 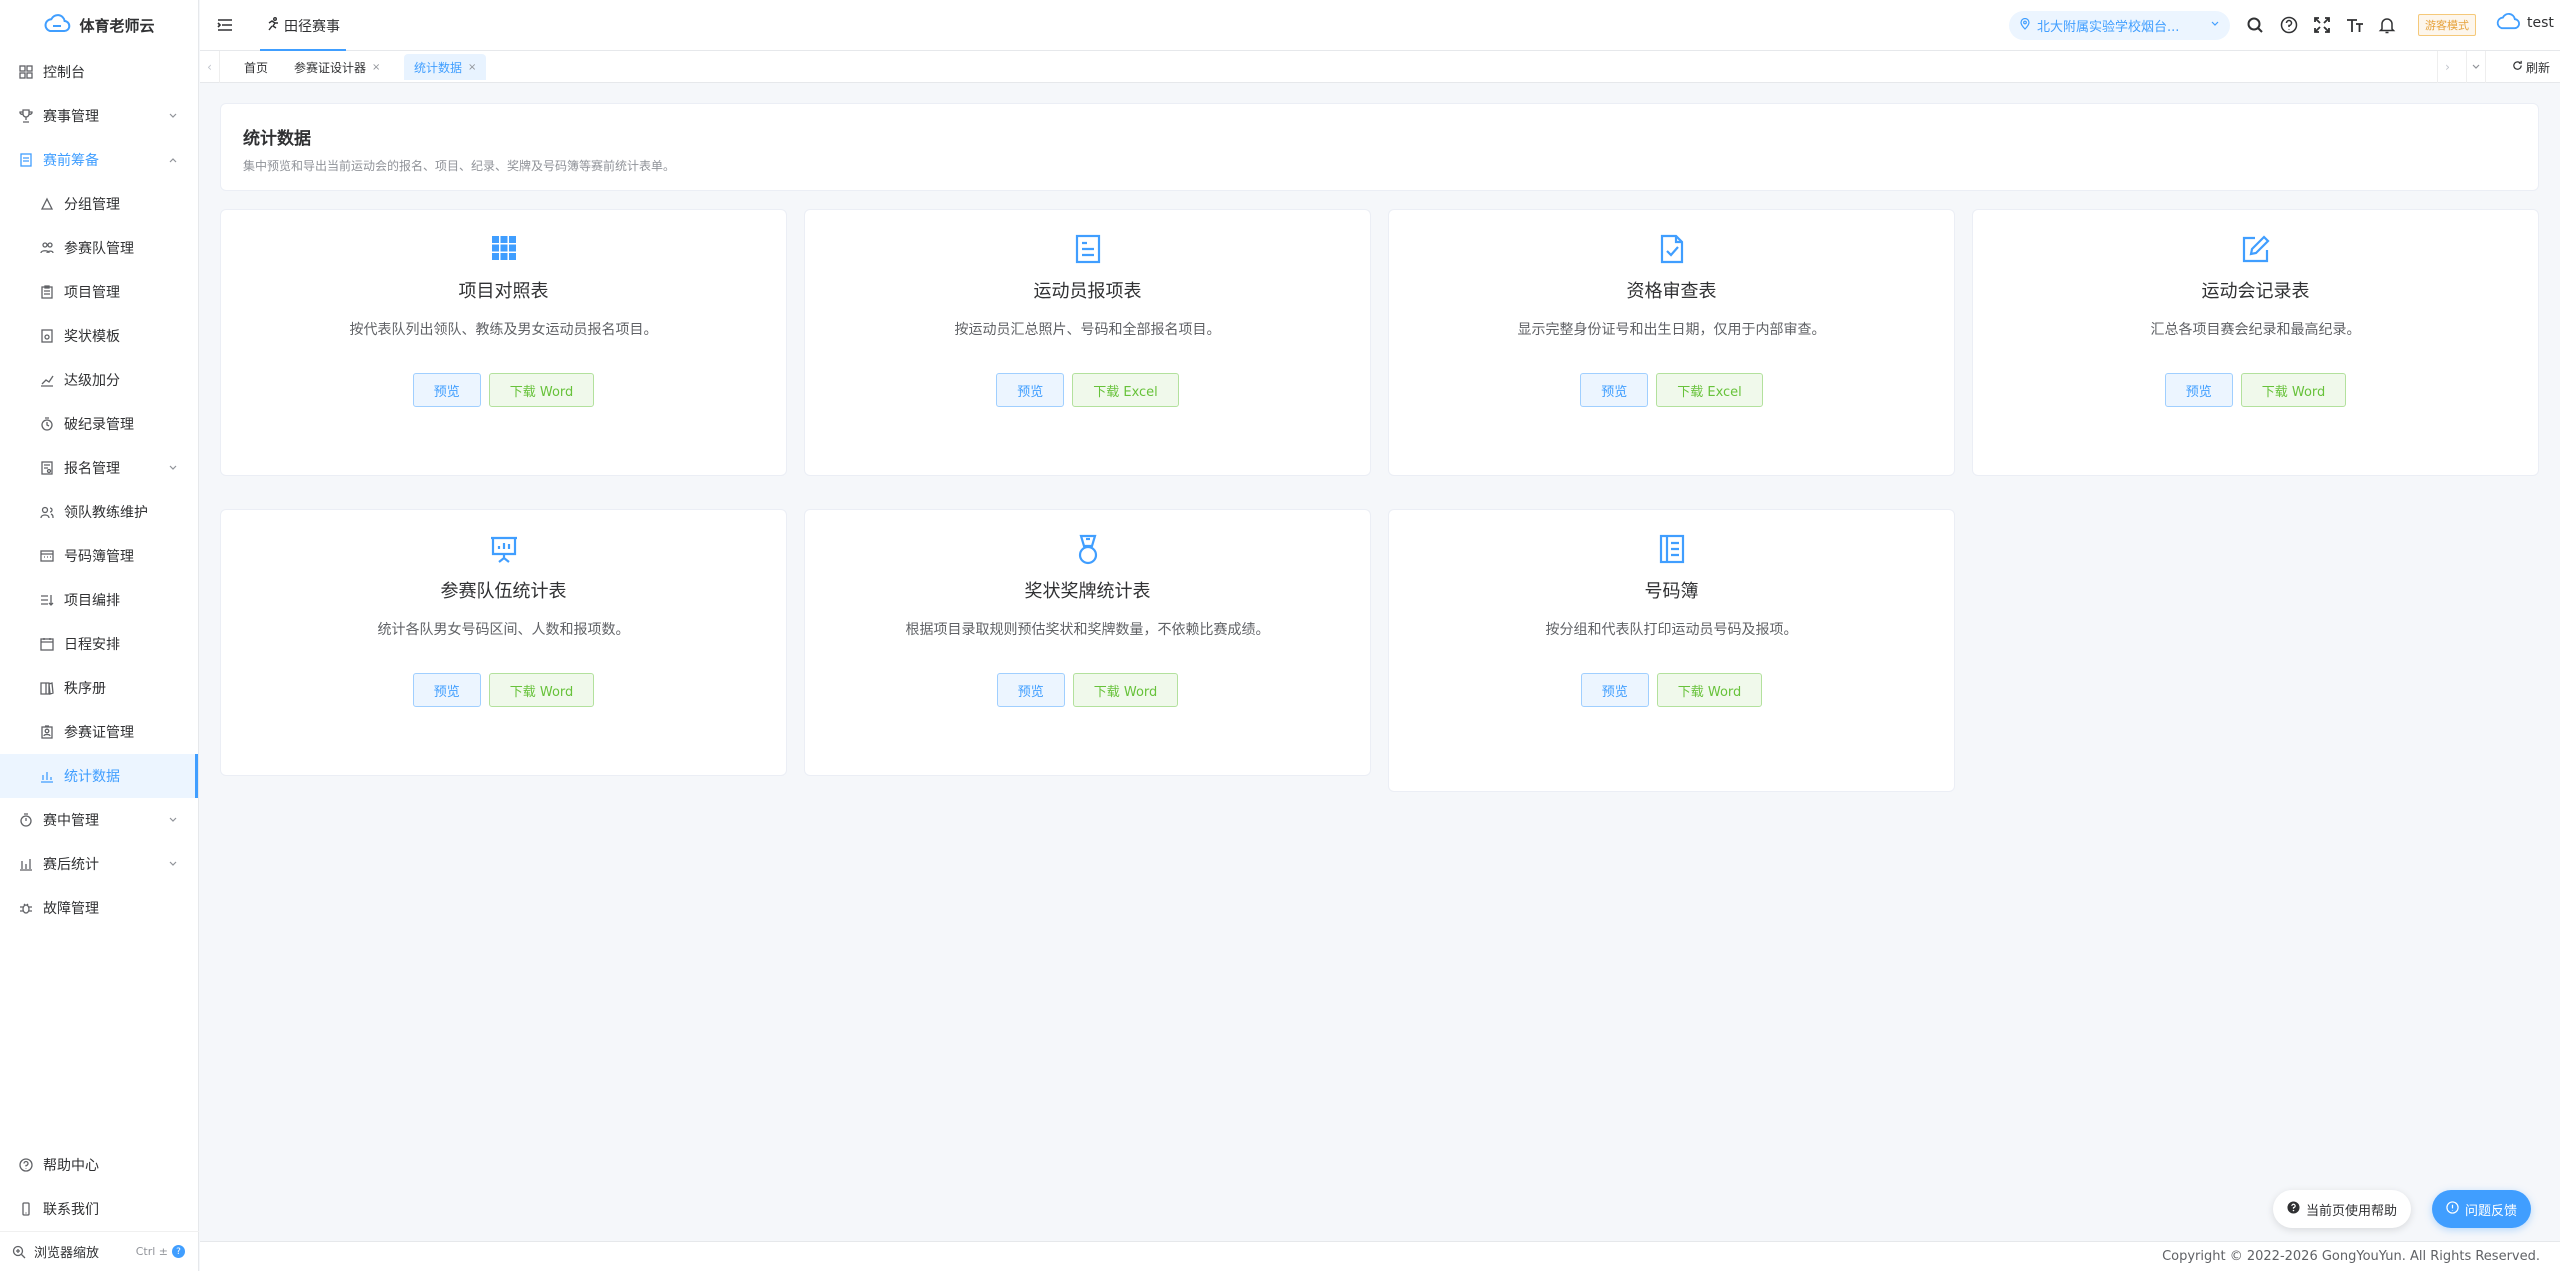 What do you see at coordinates (2255, 25) in the screenshot?
I see `search-icon` at bounding box center [2255, 25].